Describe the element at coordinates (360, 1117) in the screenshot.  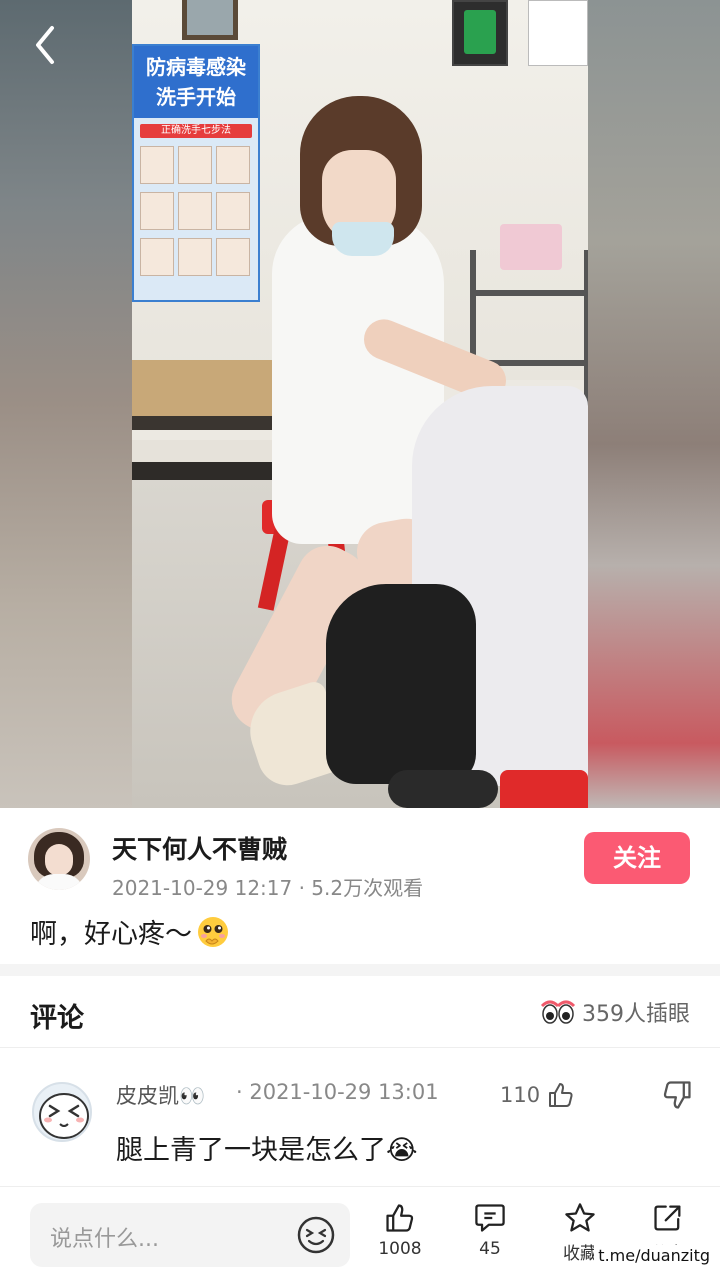
I see `comment-item: 皮皮凯👀 · 2021-10-29 13:01 110 腿上青了一块是怎么了😭` at that location.